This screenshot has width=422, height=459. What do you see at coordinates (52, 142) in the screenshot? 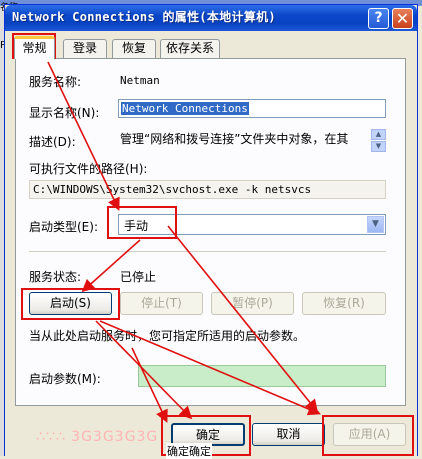
I see `description-label: 描述(D):` at bounding box center [52, 142].